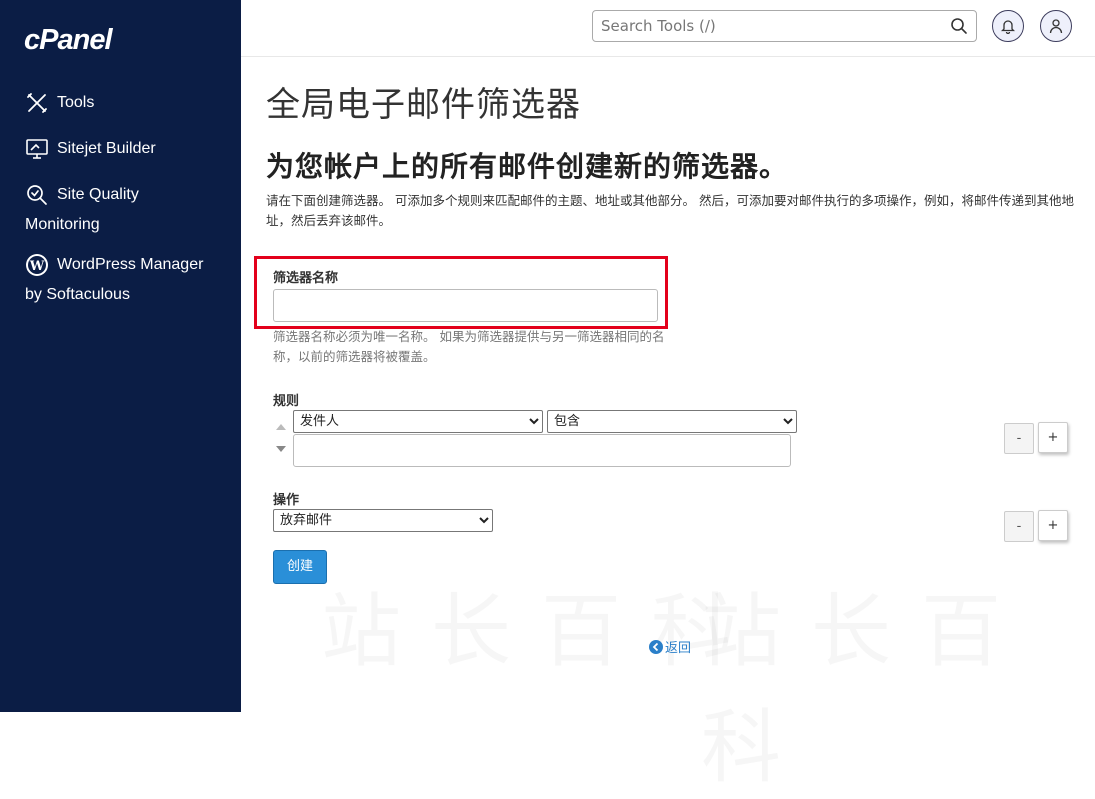 This screenshot has width=1095, height=799. What do you see at coordinates (300, 567) in the screenshot?
I see `create-button: 创建` at bounding box center [300, 567].